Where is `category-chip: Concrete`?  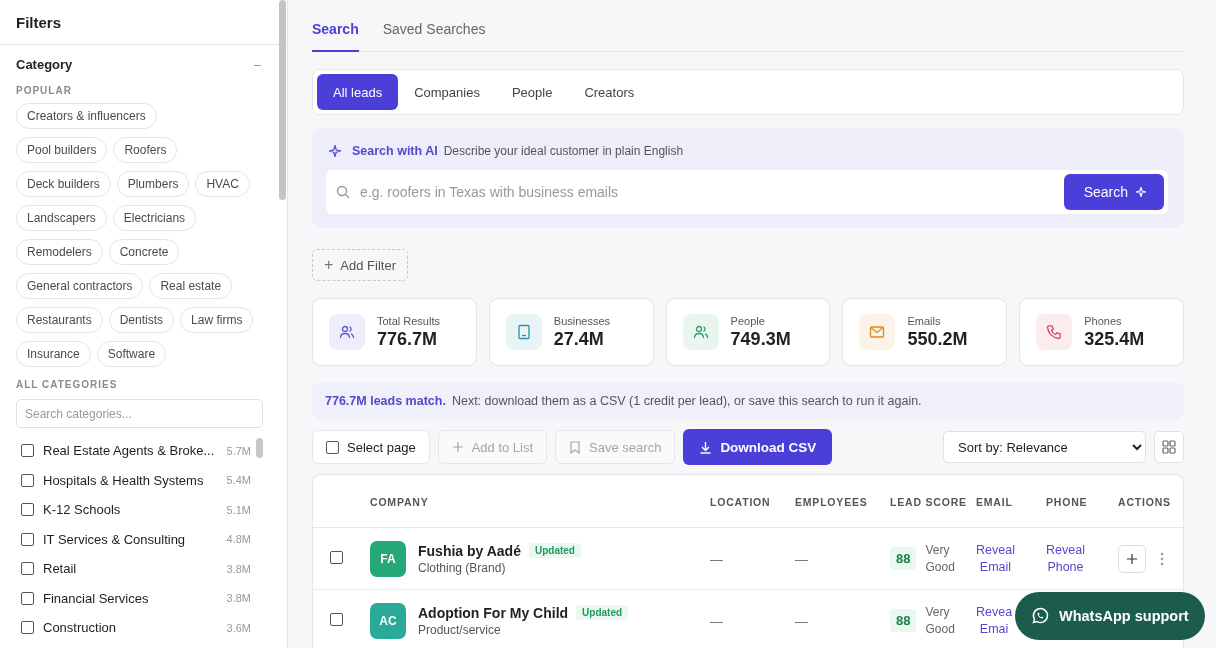
category-chip: Concrete is located at coordinates (144, 252).